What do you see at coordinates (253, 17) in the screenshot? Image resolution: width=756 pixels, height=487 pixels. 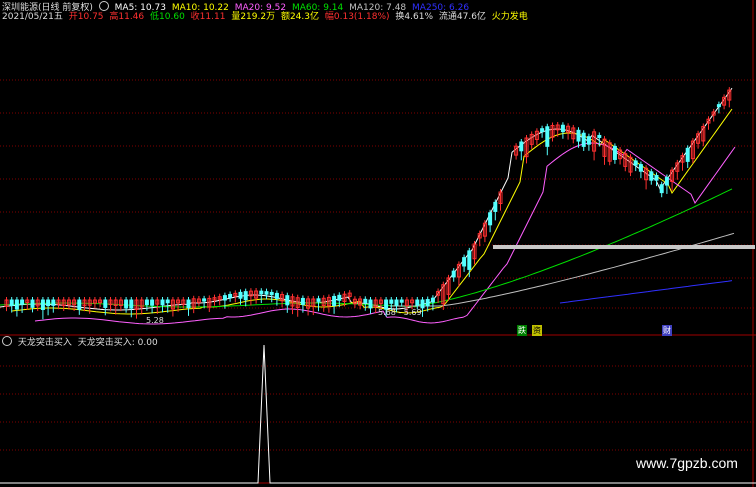 I see `volume-label: 量219.2万` at bounding box center [253, 17].